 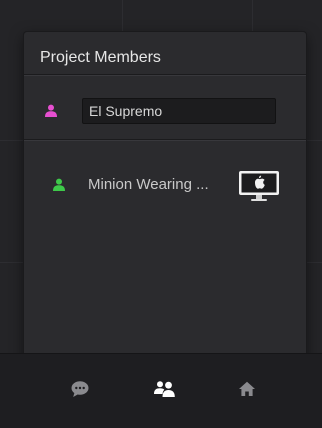 I want to click on tab-chat, so click(x=80, y=389).